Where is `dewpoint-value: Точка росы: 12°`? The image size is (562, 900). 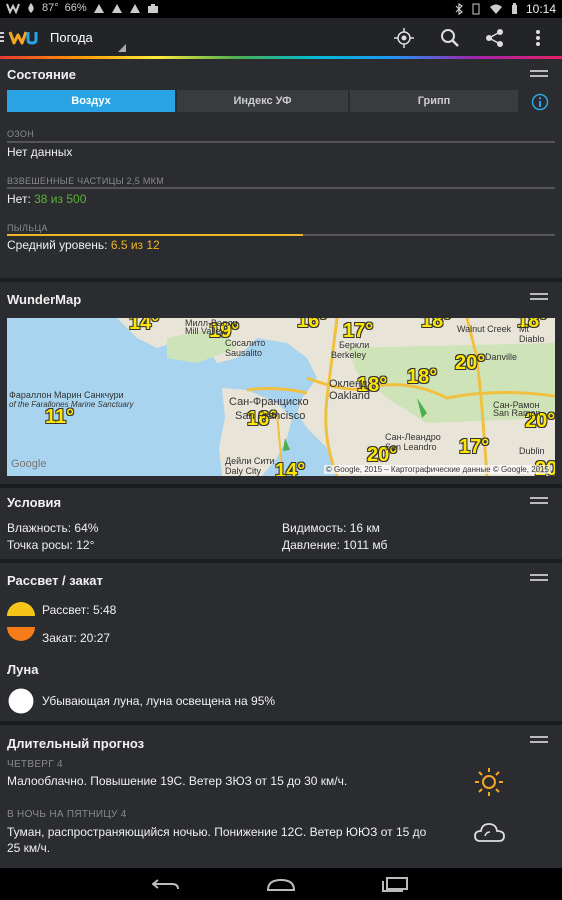
dewpoint-value: Точка росы: 12° is located at coordinates (51, 545).